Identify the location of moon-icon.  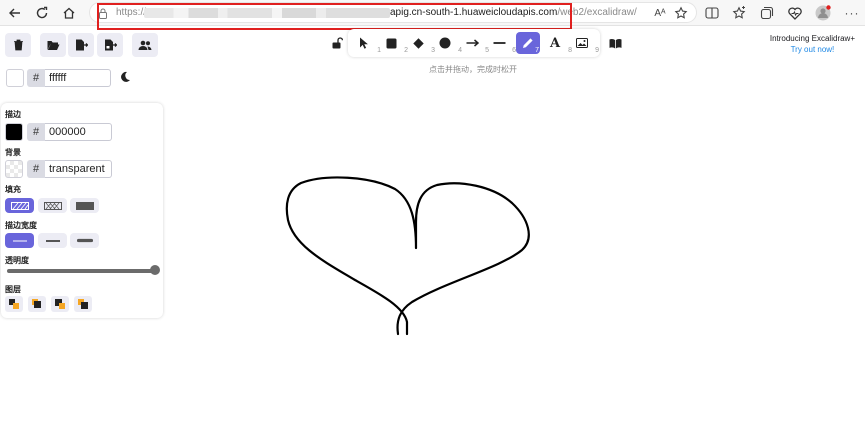
(125, 76).